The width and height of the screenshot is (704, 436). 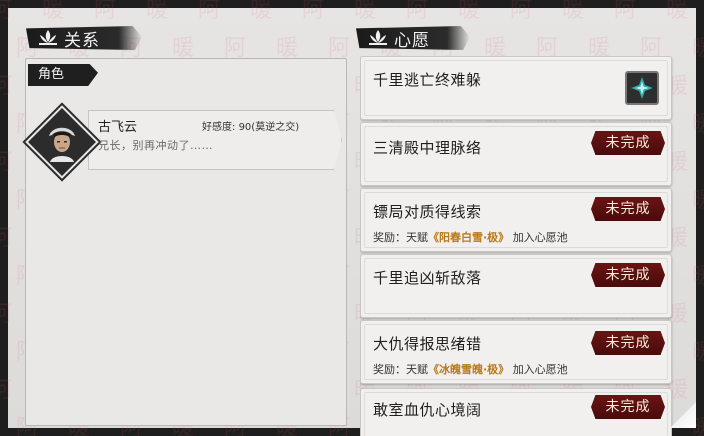 I want to click on wish-item: 三清殿中理脉络 未完成, so click(x=516, y=154).